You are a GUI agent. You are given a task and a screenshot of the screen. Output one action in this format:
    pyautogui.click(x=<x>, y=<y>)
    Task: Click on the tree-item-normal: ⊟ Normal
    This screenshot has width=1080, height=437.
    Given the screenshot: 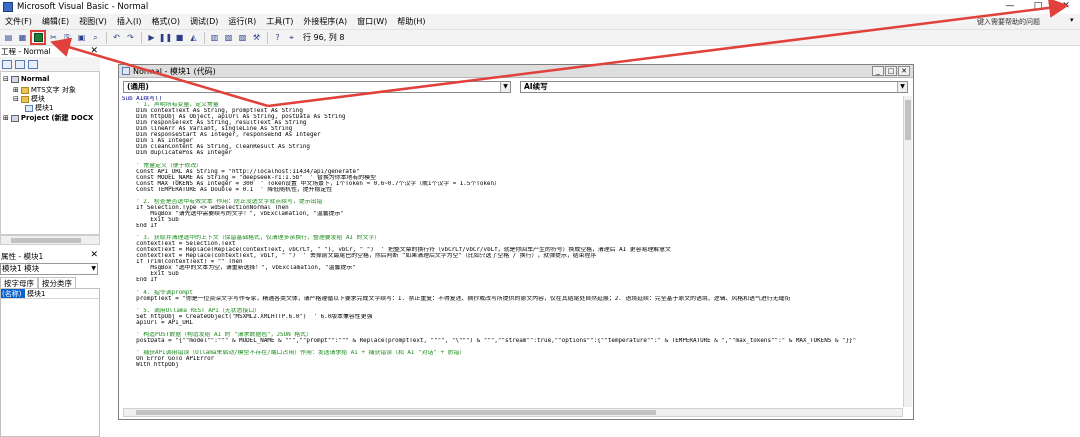 What is the action you would take?
    pyautogui.click(x=26, y=79)
    